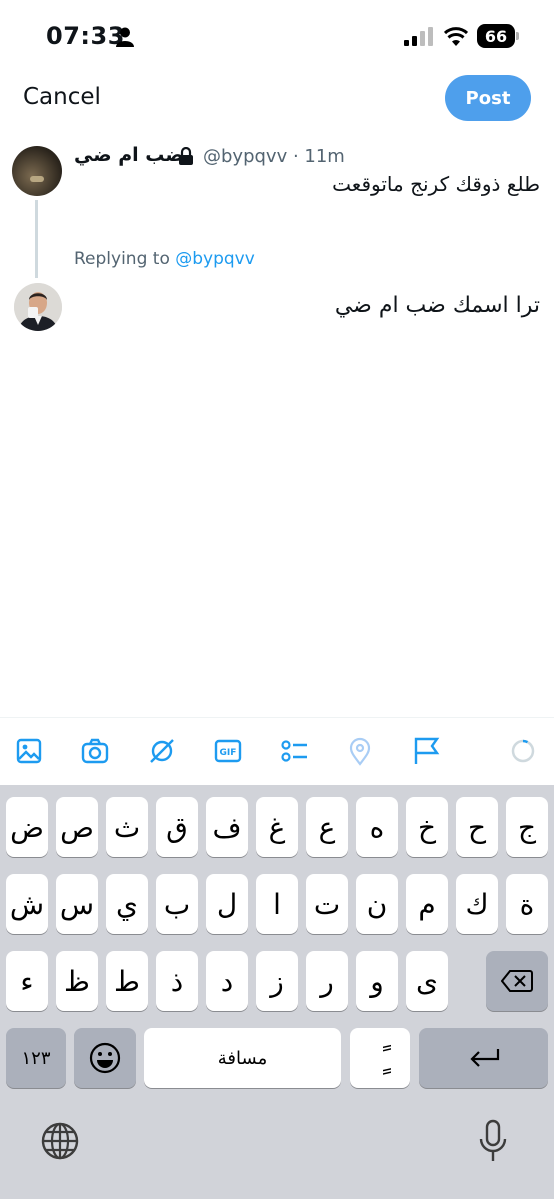  I want to click on key: ف, so click(227, 827).